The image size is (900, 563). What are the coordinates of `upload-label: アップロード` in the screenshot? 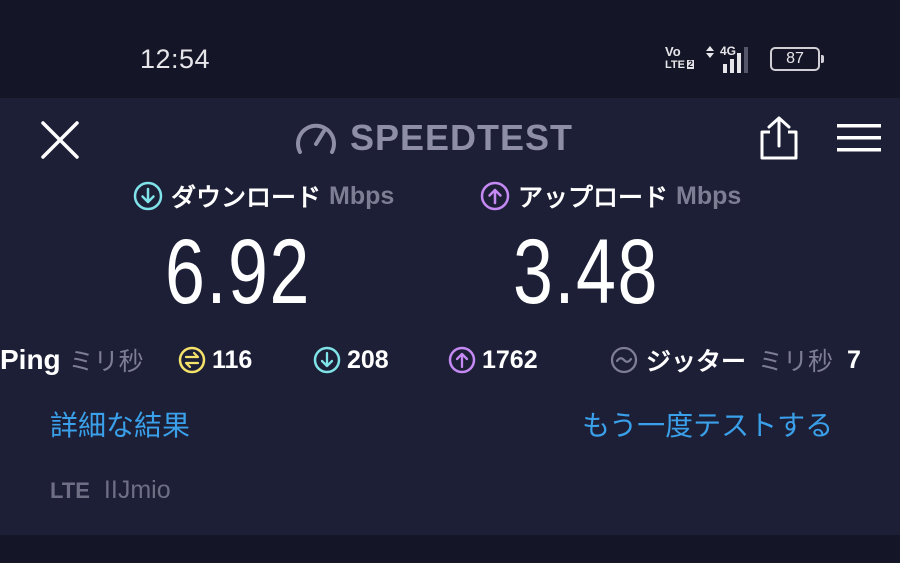 It's located at (593, 197).